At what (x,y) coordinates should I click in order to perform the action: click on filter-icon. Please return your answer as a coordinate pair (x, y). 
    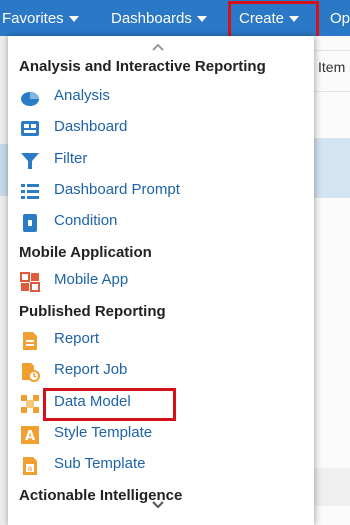
    Looking at the image, I should click on (30, 161).